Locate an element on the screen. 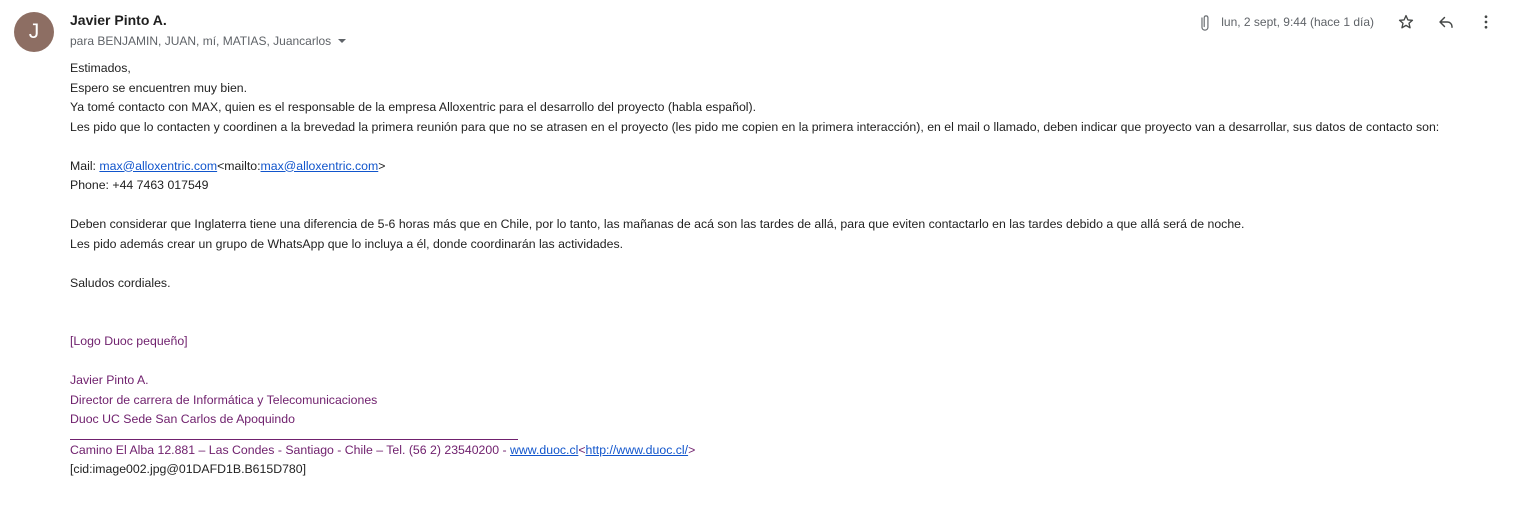 The image size is (1518, 507). body-greeting: Estimados, is located at coordinates (100, 68).